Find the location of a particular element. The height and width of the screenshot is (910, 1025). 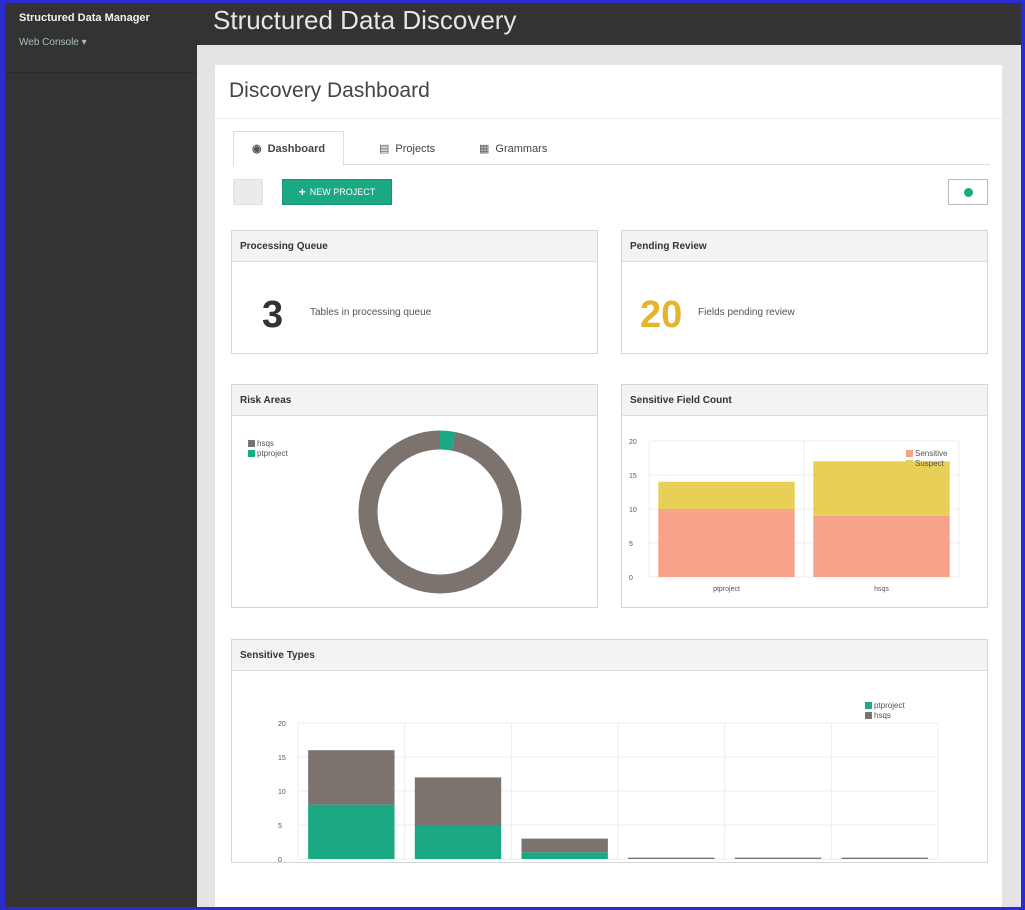

tab-projects: ▤ Projects is located at coordinates (407, 148).